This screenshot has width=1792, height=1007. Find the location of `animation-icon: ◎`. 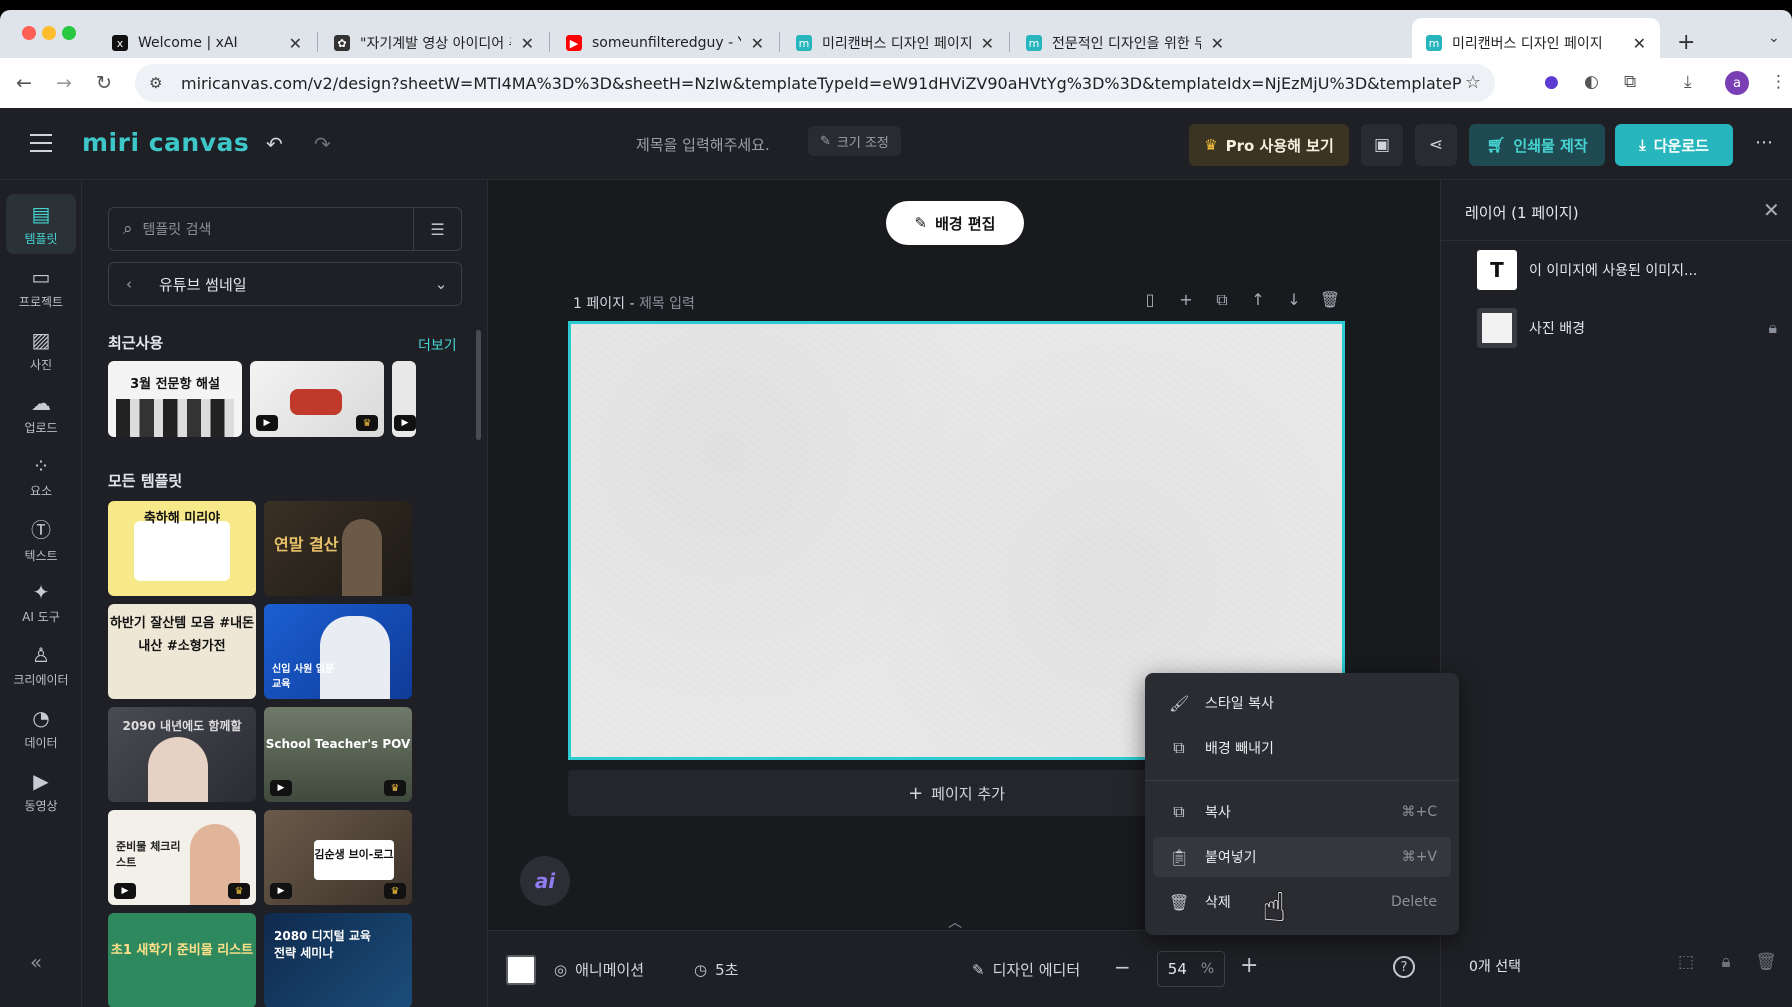

animation-icon: ◎ is located at coordinates (561, 969).